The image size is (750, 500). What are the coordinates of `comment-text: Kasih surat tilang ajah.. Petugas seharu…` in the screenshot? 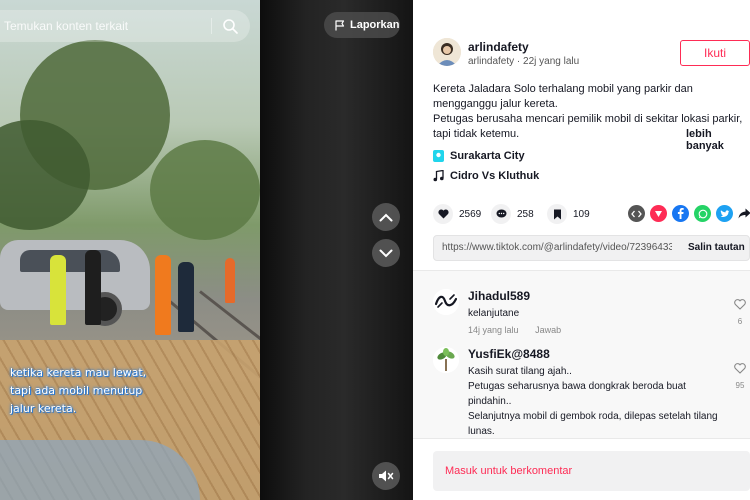 It's located at (595, 401).